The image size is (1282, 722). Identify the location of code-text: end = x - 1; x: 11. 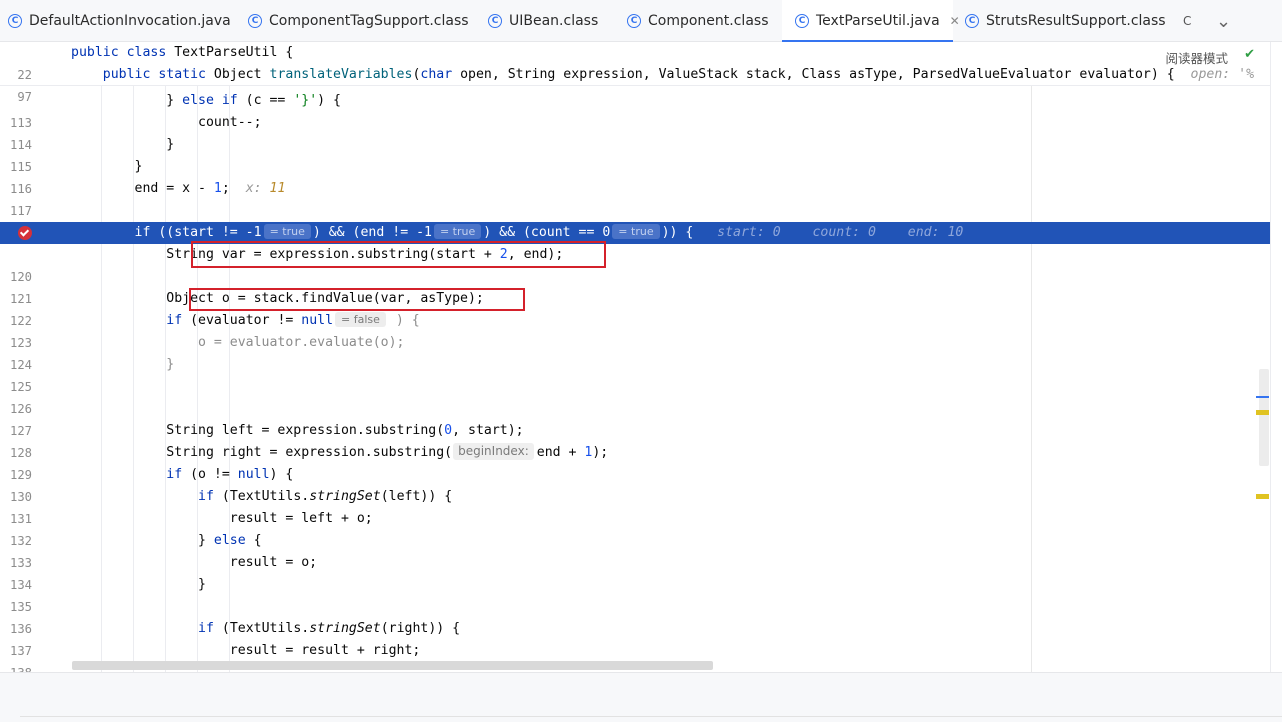
(178, 188).